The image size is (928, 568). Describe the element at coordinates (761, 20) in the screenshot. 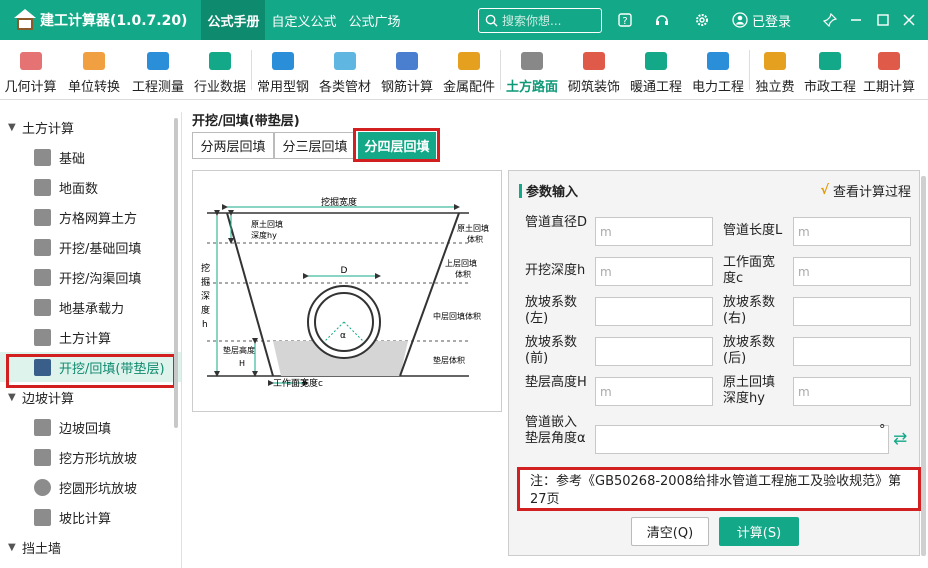

I see `login-status: 已登录` at that location.